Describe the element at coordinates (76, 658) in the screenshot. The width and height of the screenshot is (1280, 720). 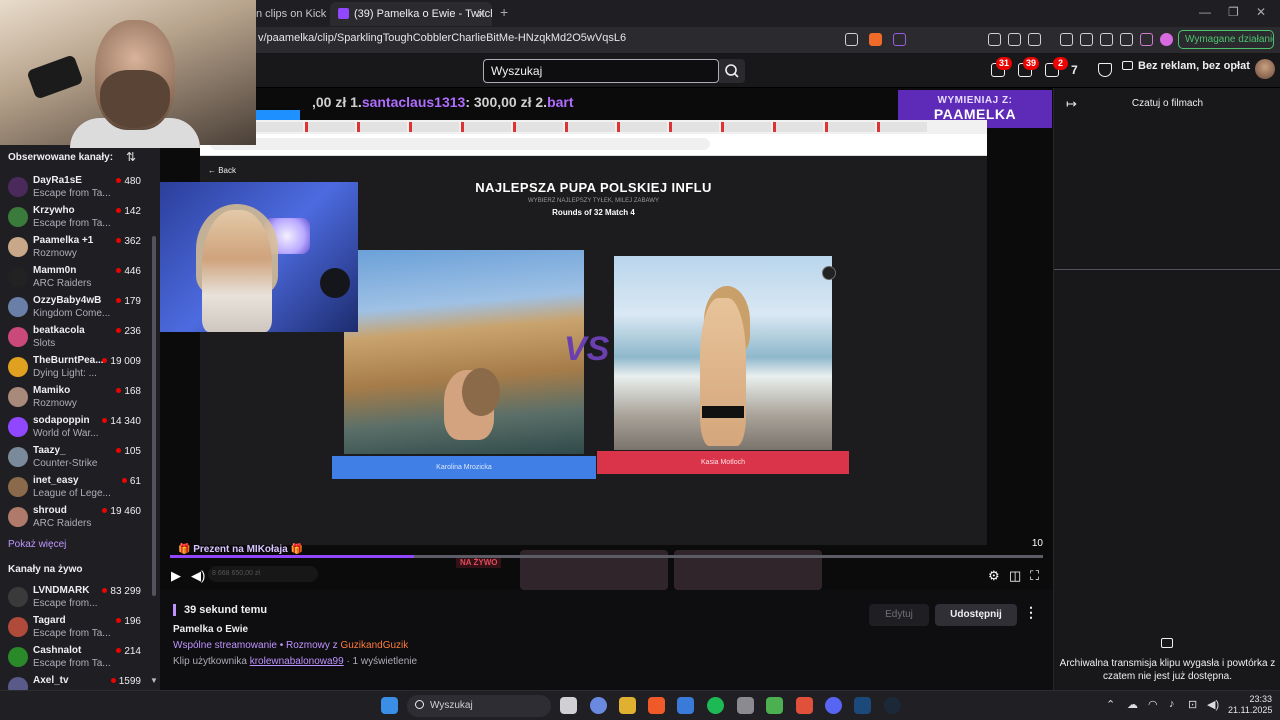
I see `sidebar-channel-item: Cashnalot Escape from Ta... 214` at that location.